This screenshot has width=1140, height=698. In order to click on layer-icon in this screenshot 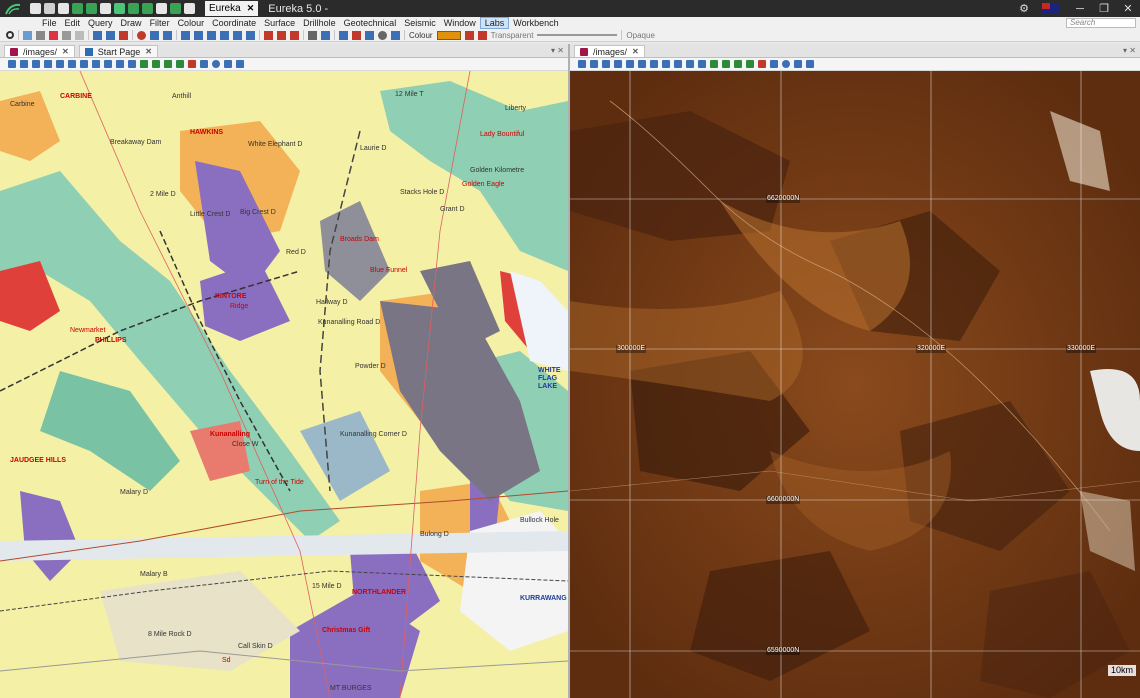, I will do `click(395, 35)`.